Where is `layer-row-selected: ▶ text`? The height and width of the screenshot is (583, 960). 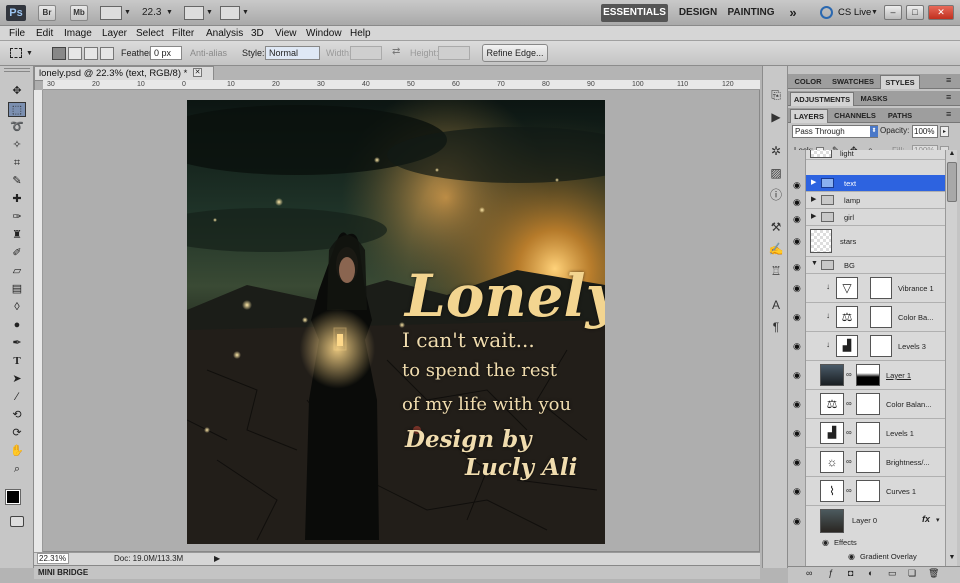
layer-row-selected: ▶ text is located at coordinates (875, 183).